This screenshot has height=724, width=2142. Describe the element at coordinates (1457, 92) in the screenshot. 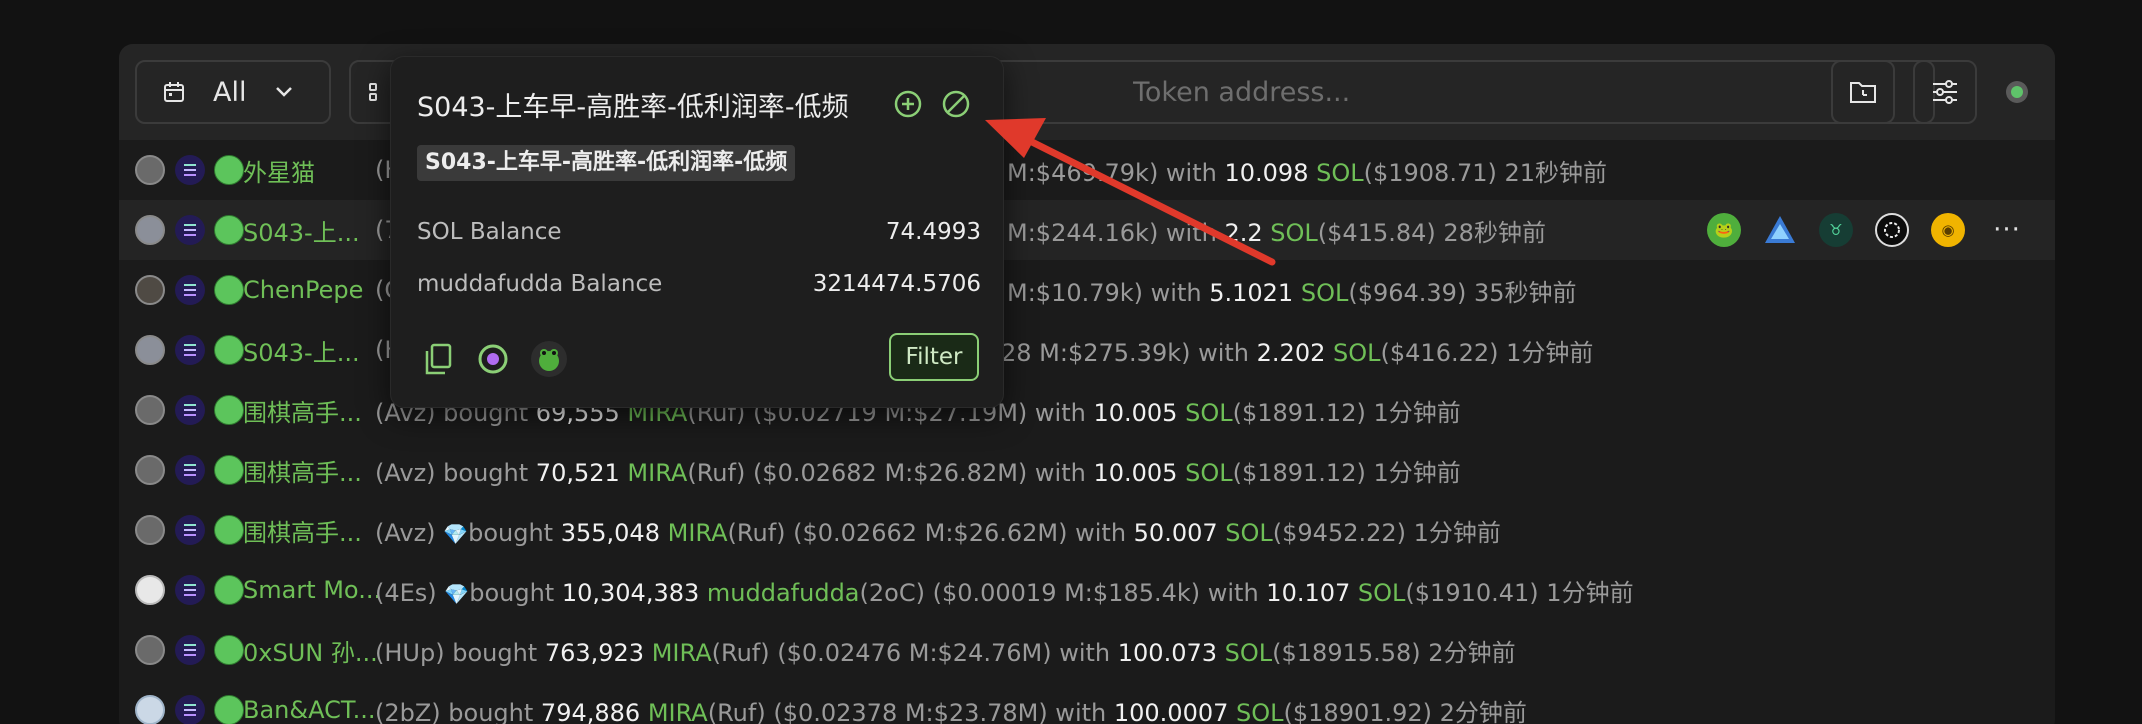

I see `token-address-input` at that location.